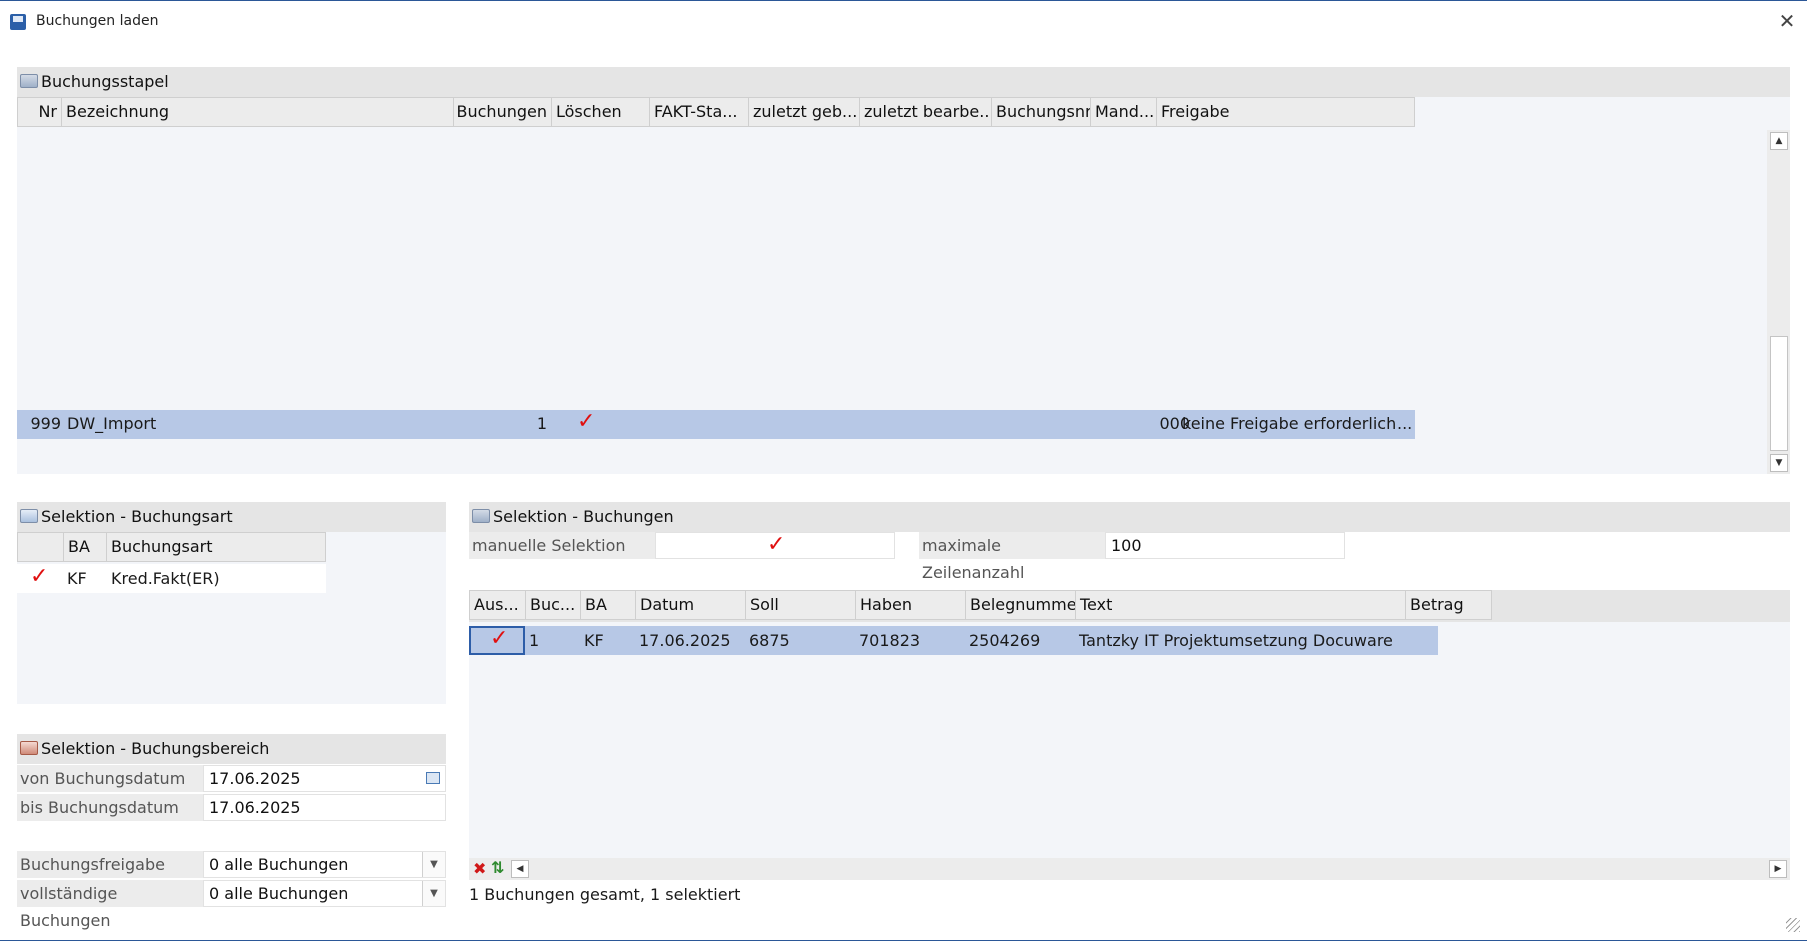 The image size is (1807, 941). What do you see at coordinates (520, 869) in the screenshot?
I see `scroll-left-button: ◀` at bounding box center [520, 869].